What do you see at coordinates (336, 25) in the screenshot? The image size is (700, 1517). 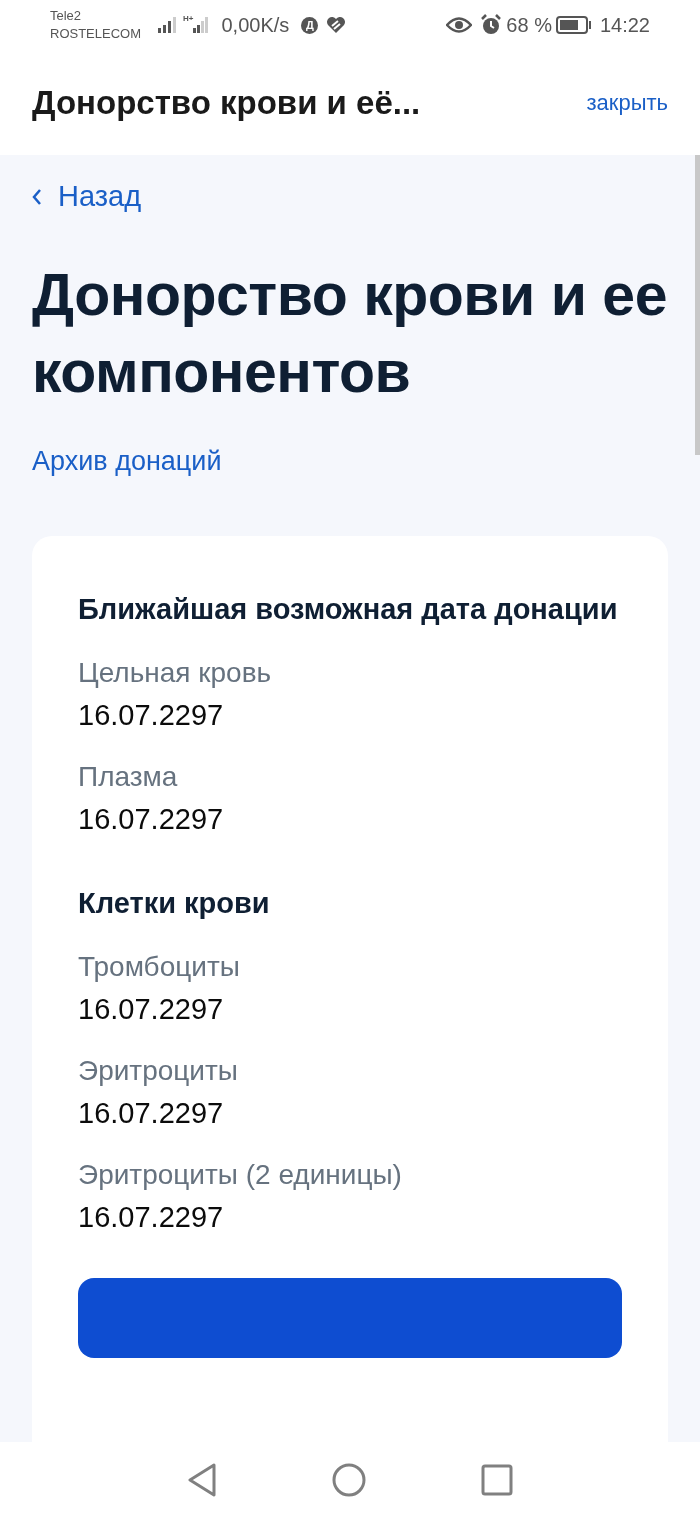 I see `heart-icon` at bounding box center [336, 25].